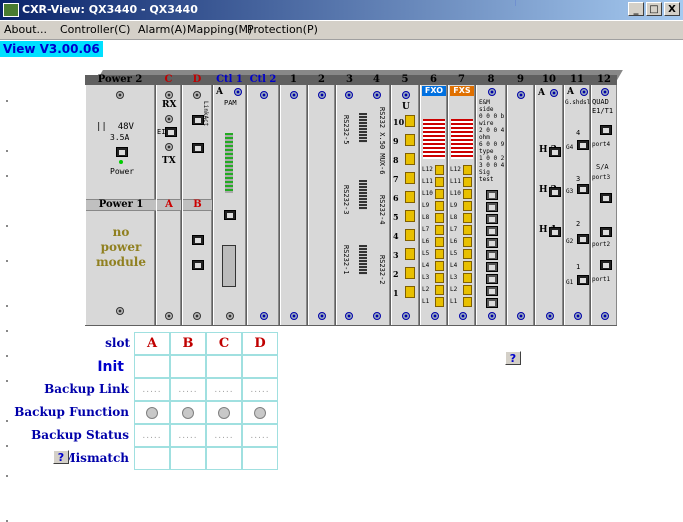 Image resolution: width=683 pixels, height=522 pixels. What do you see at coordinates (405, 205) in the screenshot?
I see `slot-5: U 10 9 8 7 6 5 4 3 2 1` at bounding box center [405, 205].